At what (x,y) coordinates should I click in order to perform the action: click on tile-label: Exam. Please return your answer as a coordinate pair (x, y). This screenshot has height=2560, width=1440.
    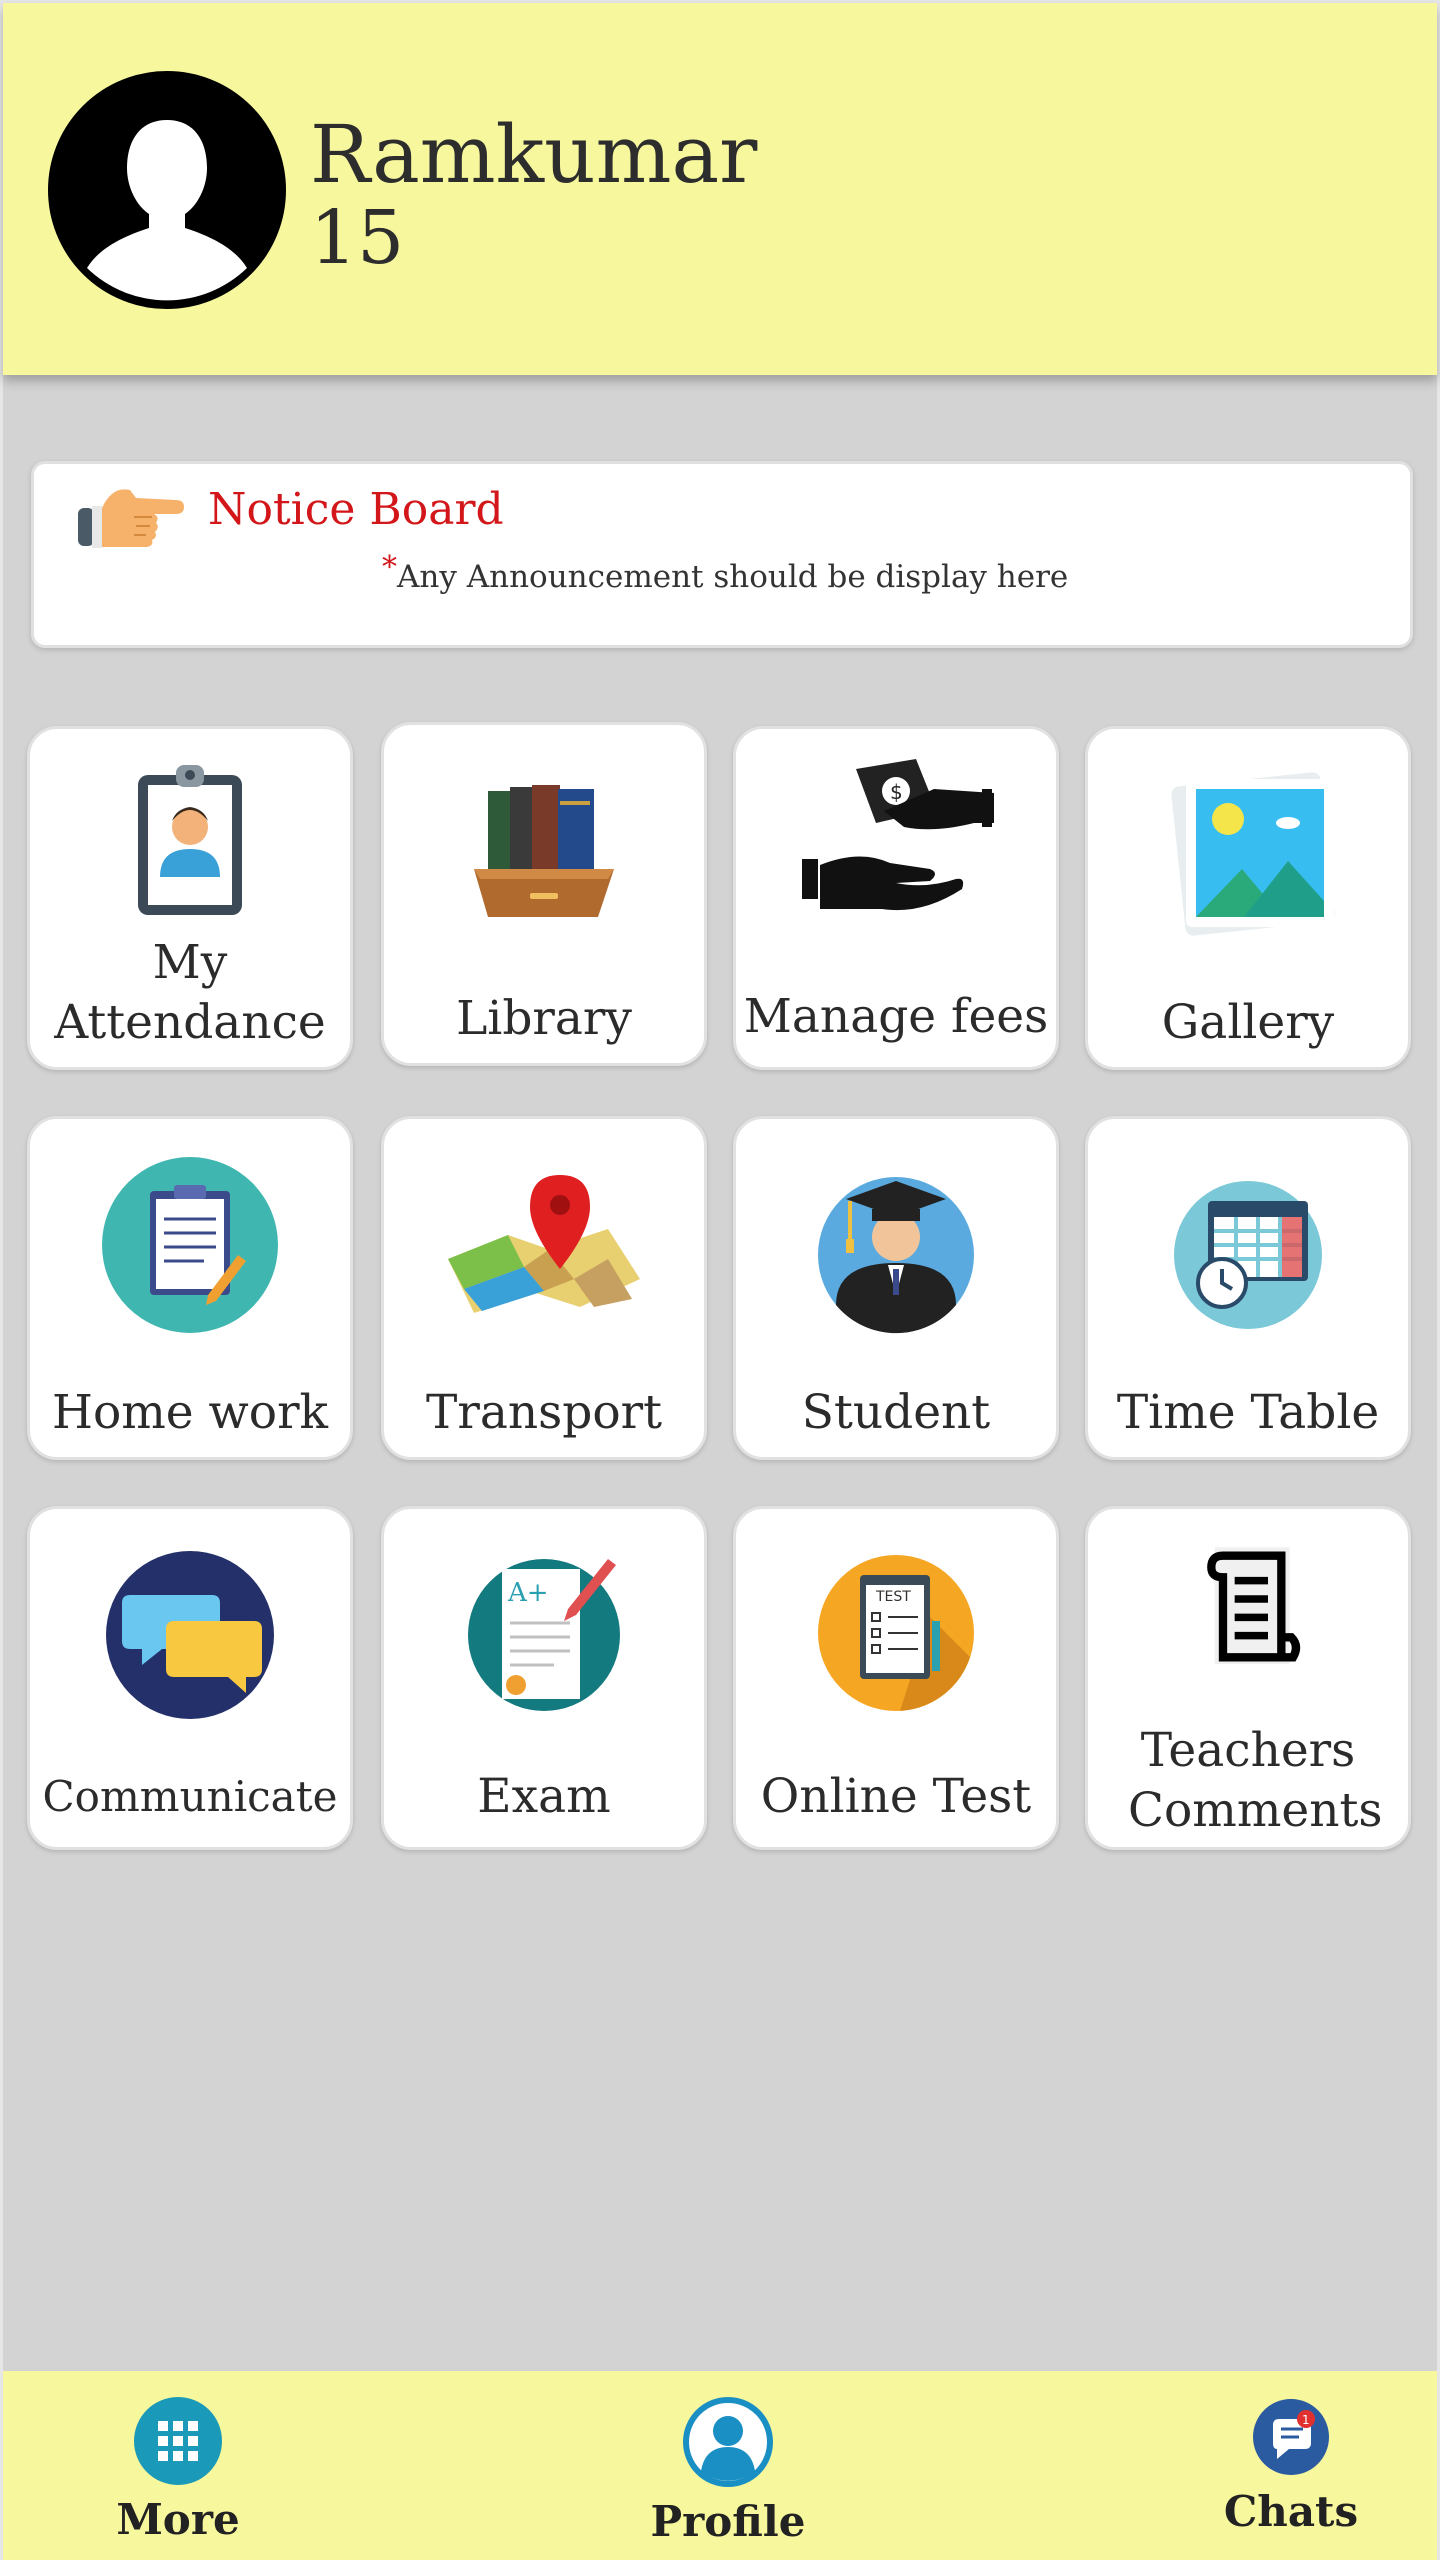
    Looking at the image, I should click on (544, 1796).